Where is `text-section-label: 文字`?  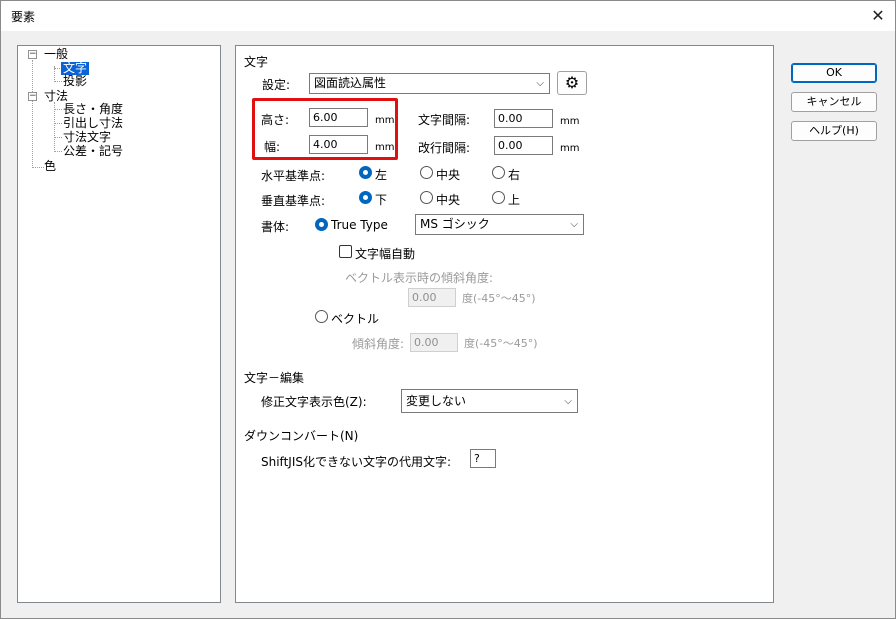 text-section-label: 文字 is located at coordinates (256, 62).